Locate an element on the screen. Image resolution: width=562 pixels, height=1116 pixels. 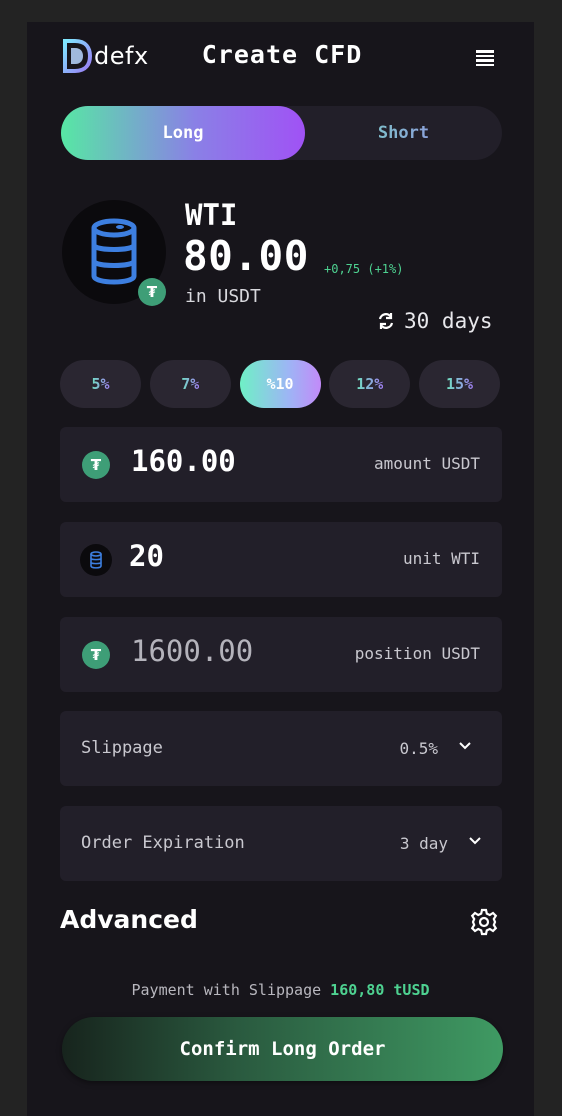
unit-value: 20 is located at coordinates (146, 556).